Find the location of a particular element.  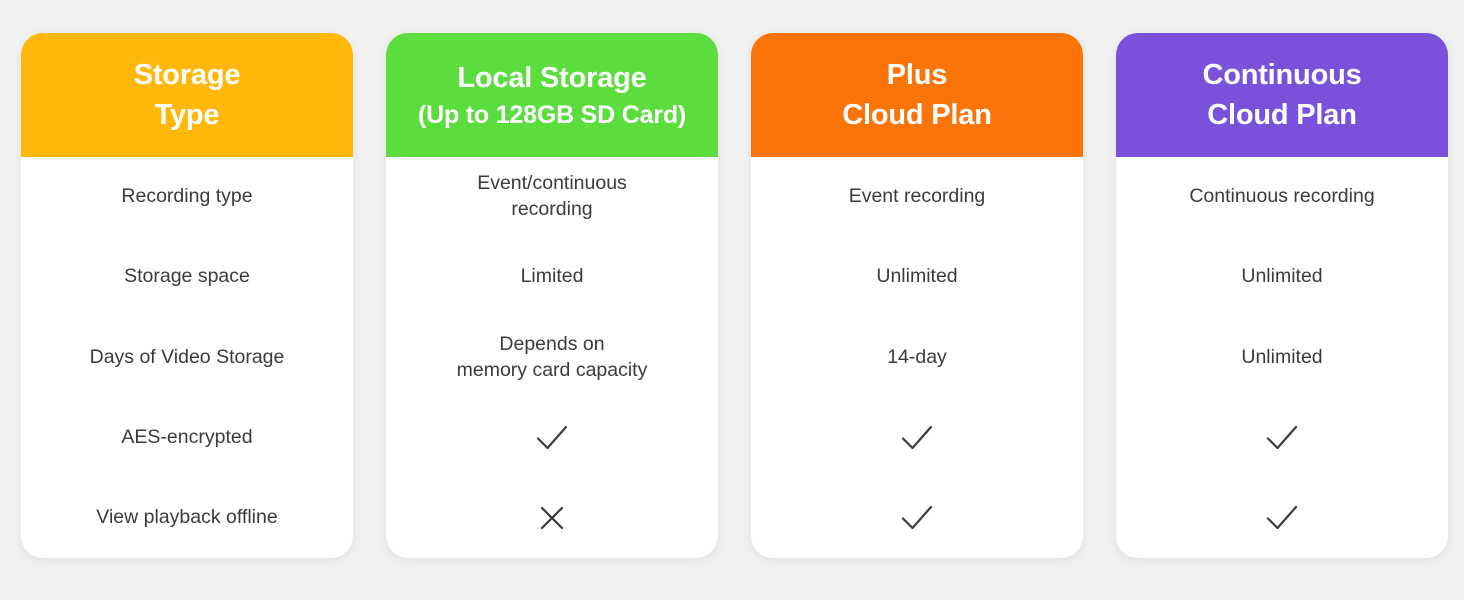

cell-text: Continuous recording is located at coordinates (1281, 197).